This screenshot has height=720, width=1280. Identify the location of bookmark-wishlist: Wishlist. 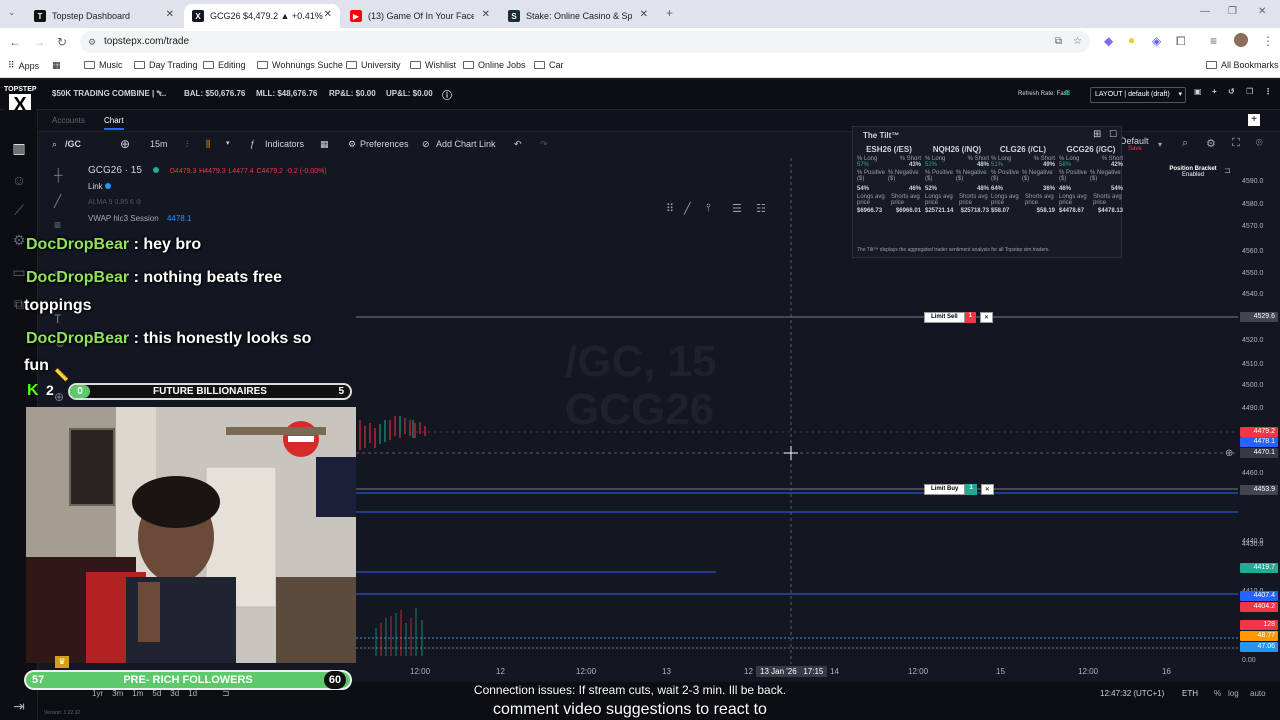
(433, 65).